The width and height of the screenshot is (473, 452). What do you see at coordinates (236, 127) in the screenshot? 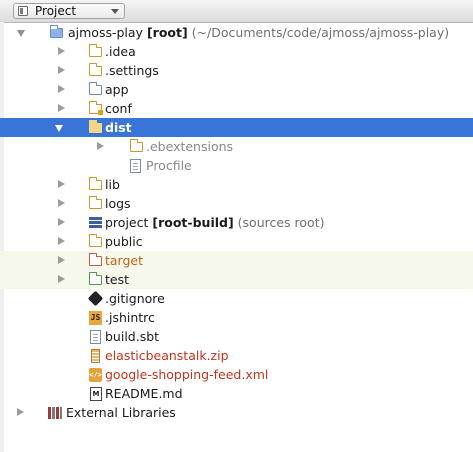
I see `tree-node-dist: dist` at bounding box center [236, 127].